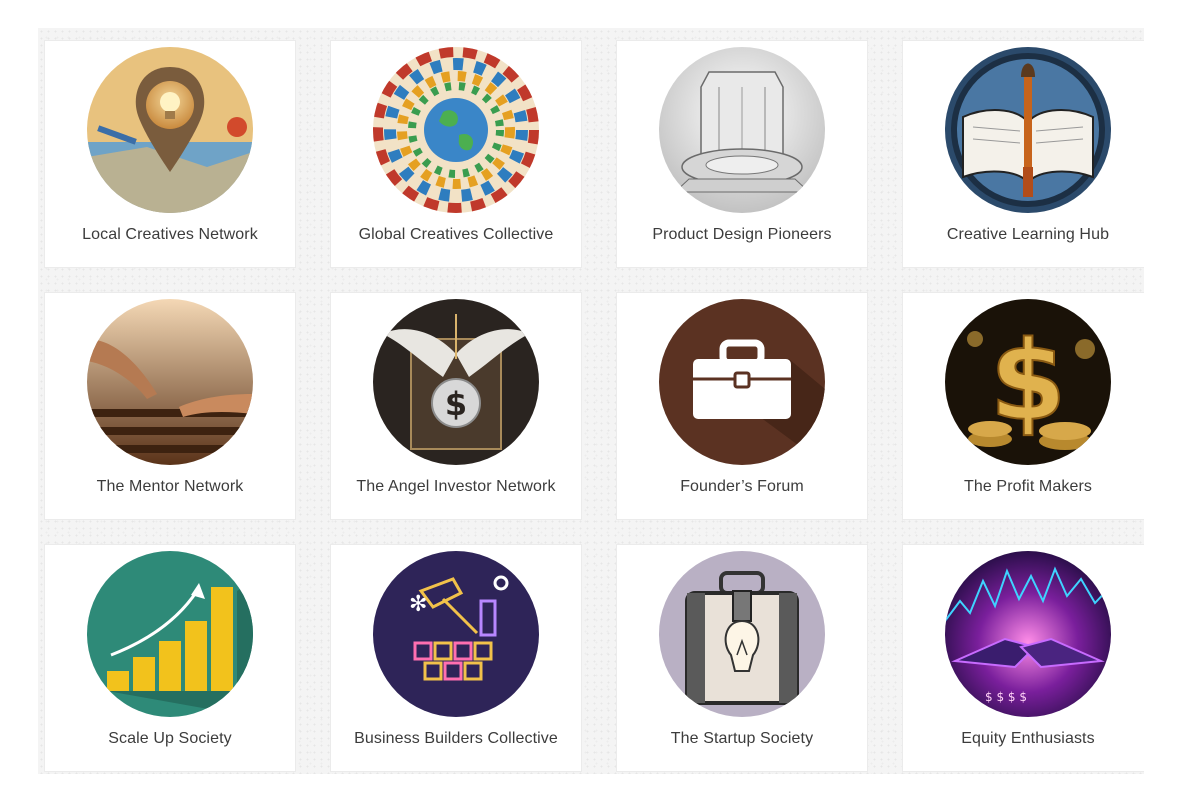  What do you see at coordinates (1028, 234) in the screenshot?
I see `community-name: Creative Learning Hub` at bounding box center [1028, 234].